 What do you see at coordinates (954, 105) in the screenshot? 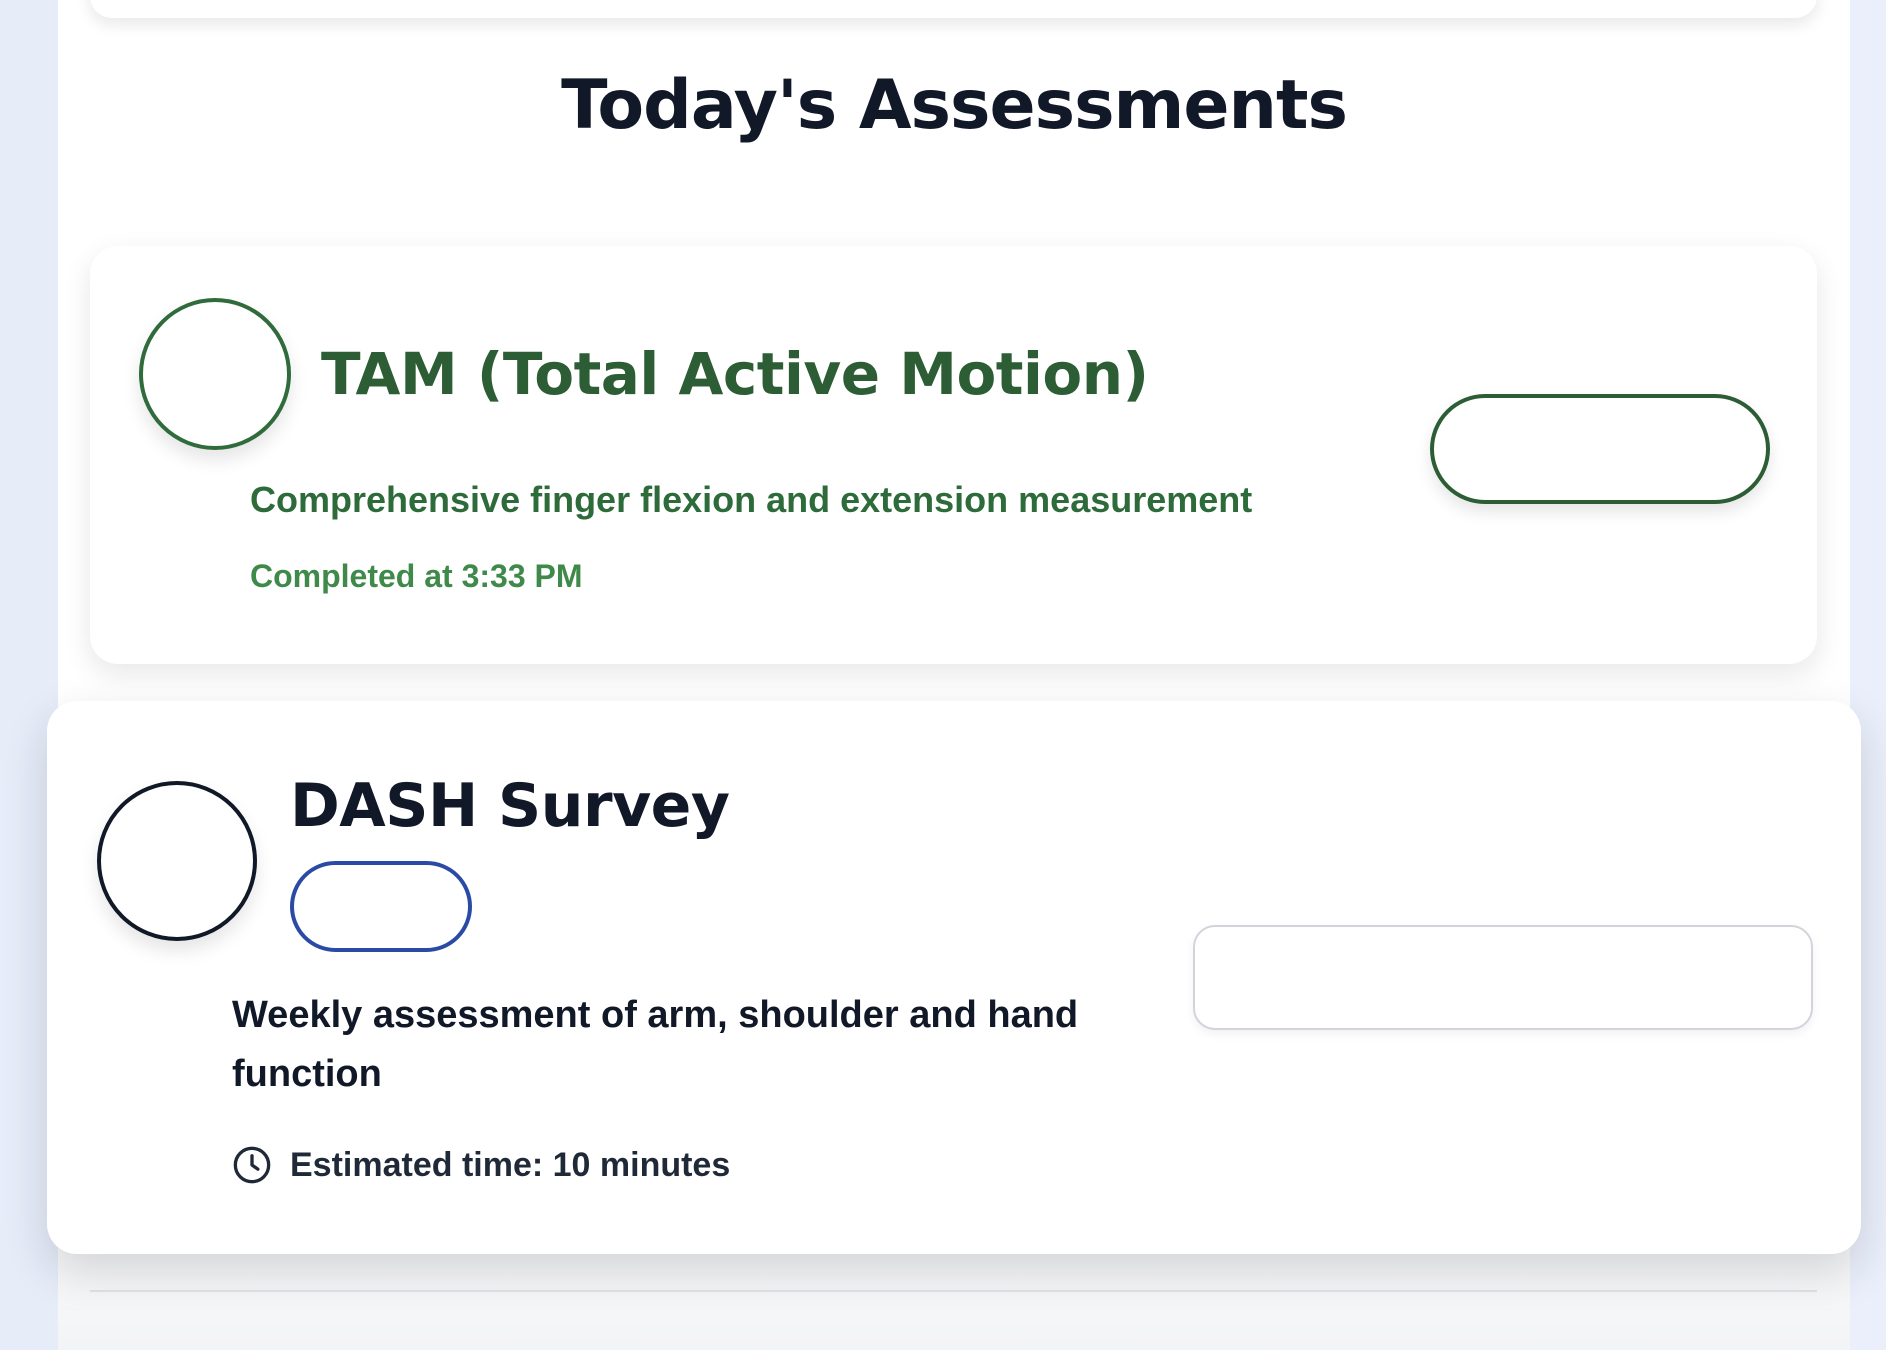
I see `page-title: Today's Assessments` at bounding box center [954, 105].